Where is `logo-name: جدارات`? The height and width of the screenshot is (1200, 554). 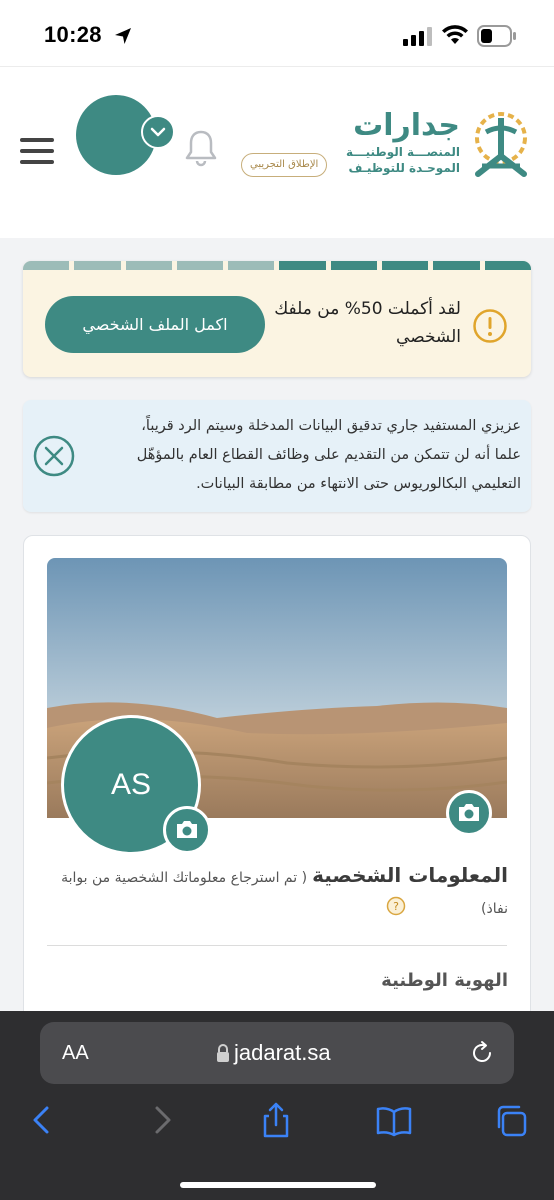 logo-name: جدارات is located at coordinates (406, 125).